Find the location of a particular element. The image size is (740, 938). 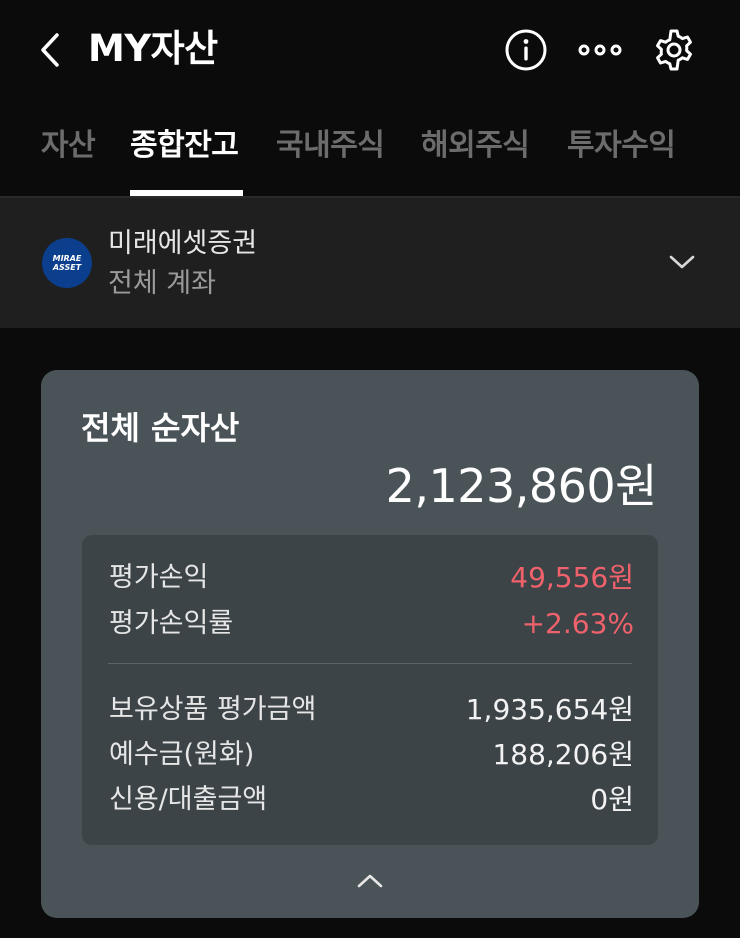

info-button is located at coordinates (526, 50).